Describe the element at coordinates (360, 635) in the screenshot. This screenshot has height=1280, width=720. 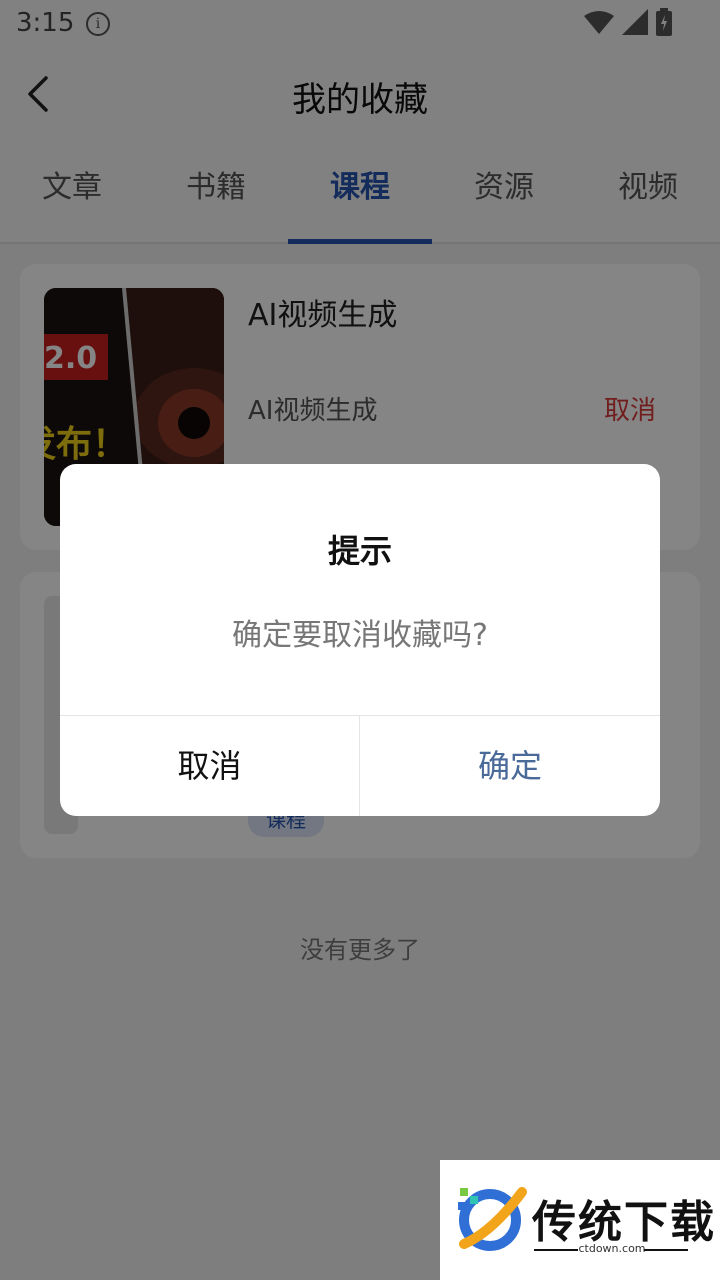
I see `dialog-message: 确定要取消收藏吗?` at that location.